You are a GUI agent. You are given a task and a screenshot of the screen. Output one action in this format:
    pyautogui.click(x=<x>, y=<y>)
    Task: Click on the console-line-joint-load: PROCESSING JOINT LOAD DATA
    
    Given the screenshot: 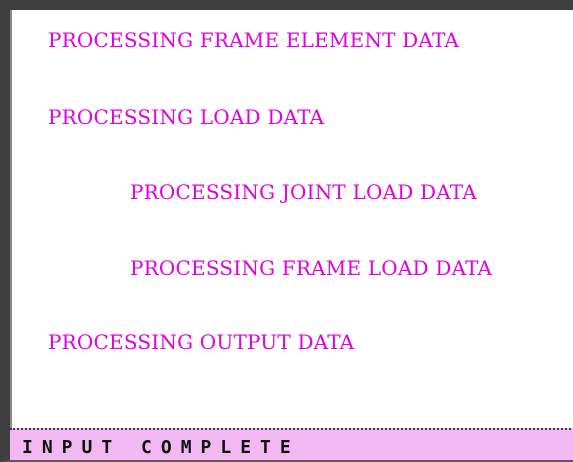 What is the action you would take?
    pyautogui.click(x=303, y=192)
    